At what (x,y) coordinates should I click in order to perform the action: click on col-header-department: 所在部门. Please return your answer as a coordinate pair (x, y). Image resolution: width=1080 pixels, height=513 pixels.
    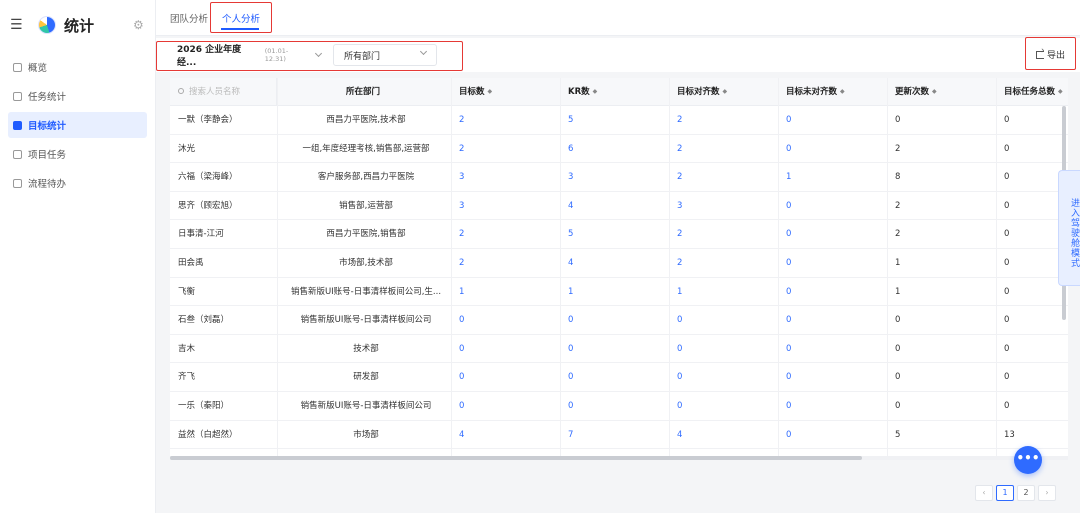
    Looking at the image, I should click on (363, 92).